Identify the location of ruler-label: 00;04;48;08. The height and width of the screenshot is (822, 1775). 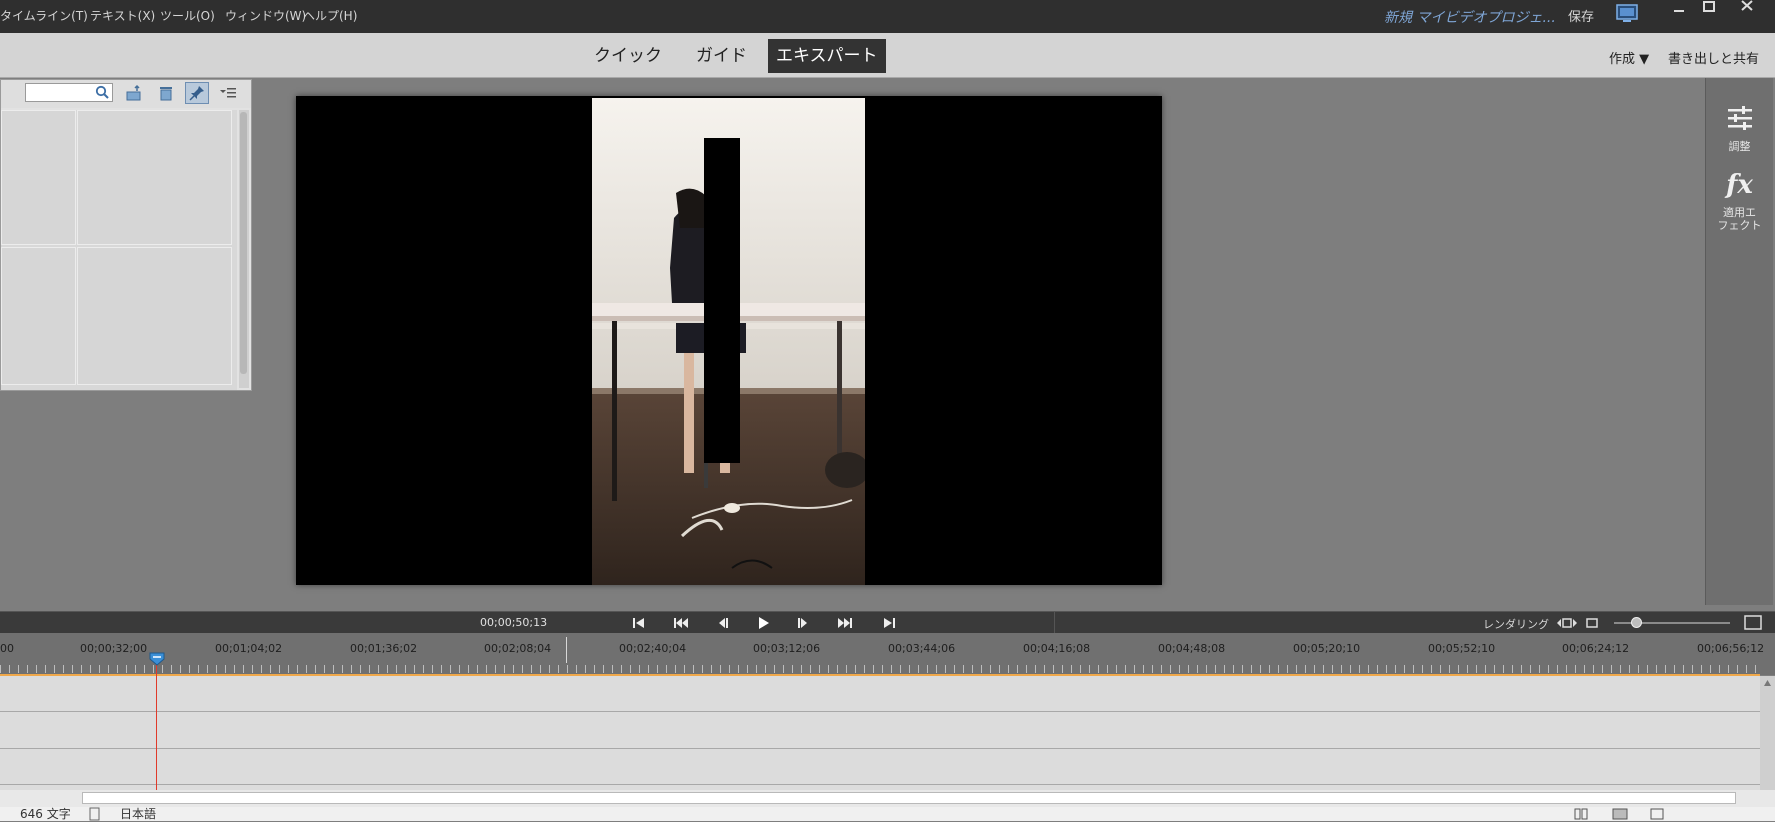
(1192, 648).